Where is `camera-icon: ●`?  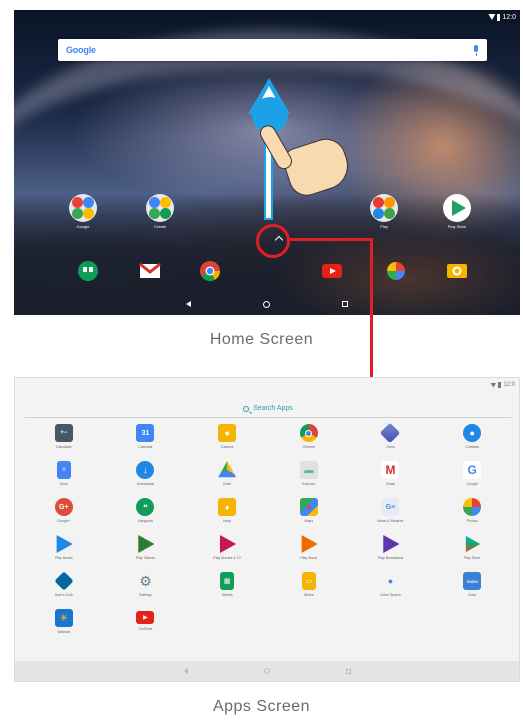
camera-icon: ● is located at coordinates (227, 433).